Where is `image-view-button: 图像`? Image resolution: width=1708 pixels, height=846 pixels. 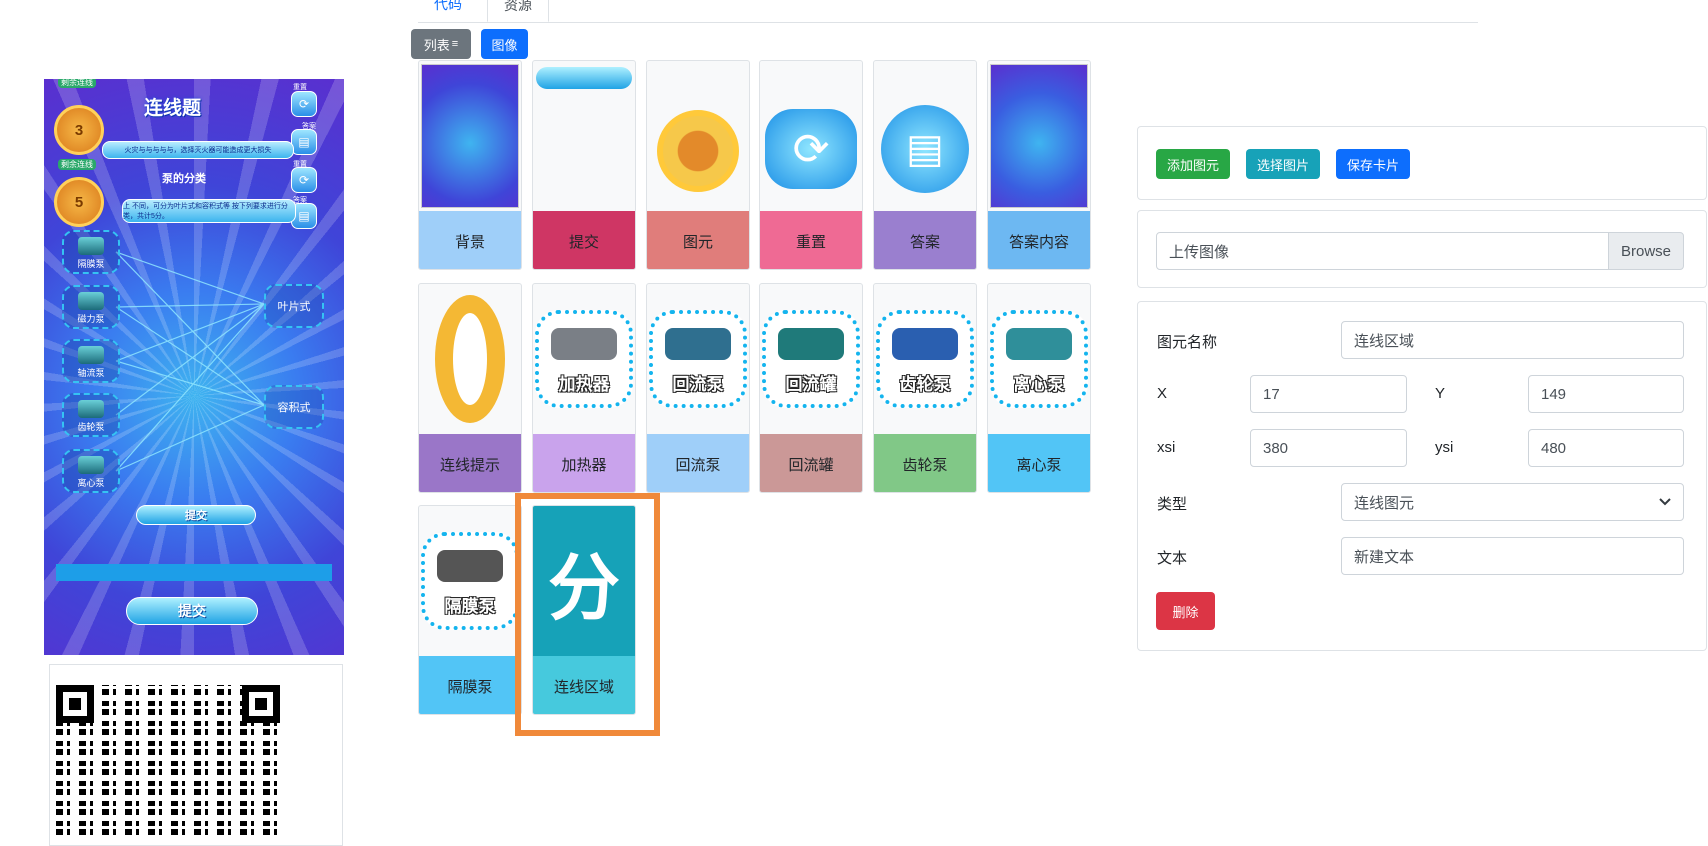 image-view-button: 图像 is located at coordinates (504, 44).